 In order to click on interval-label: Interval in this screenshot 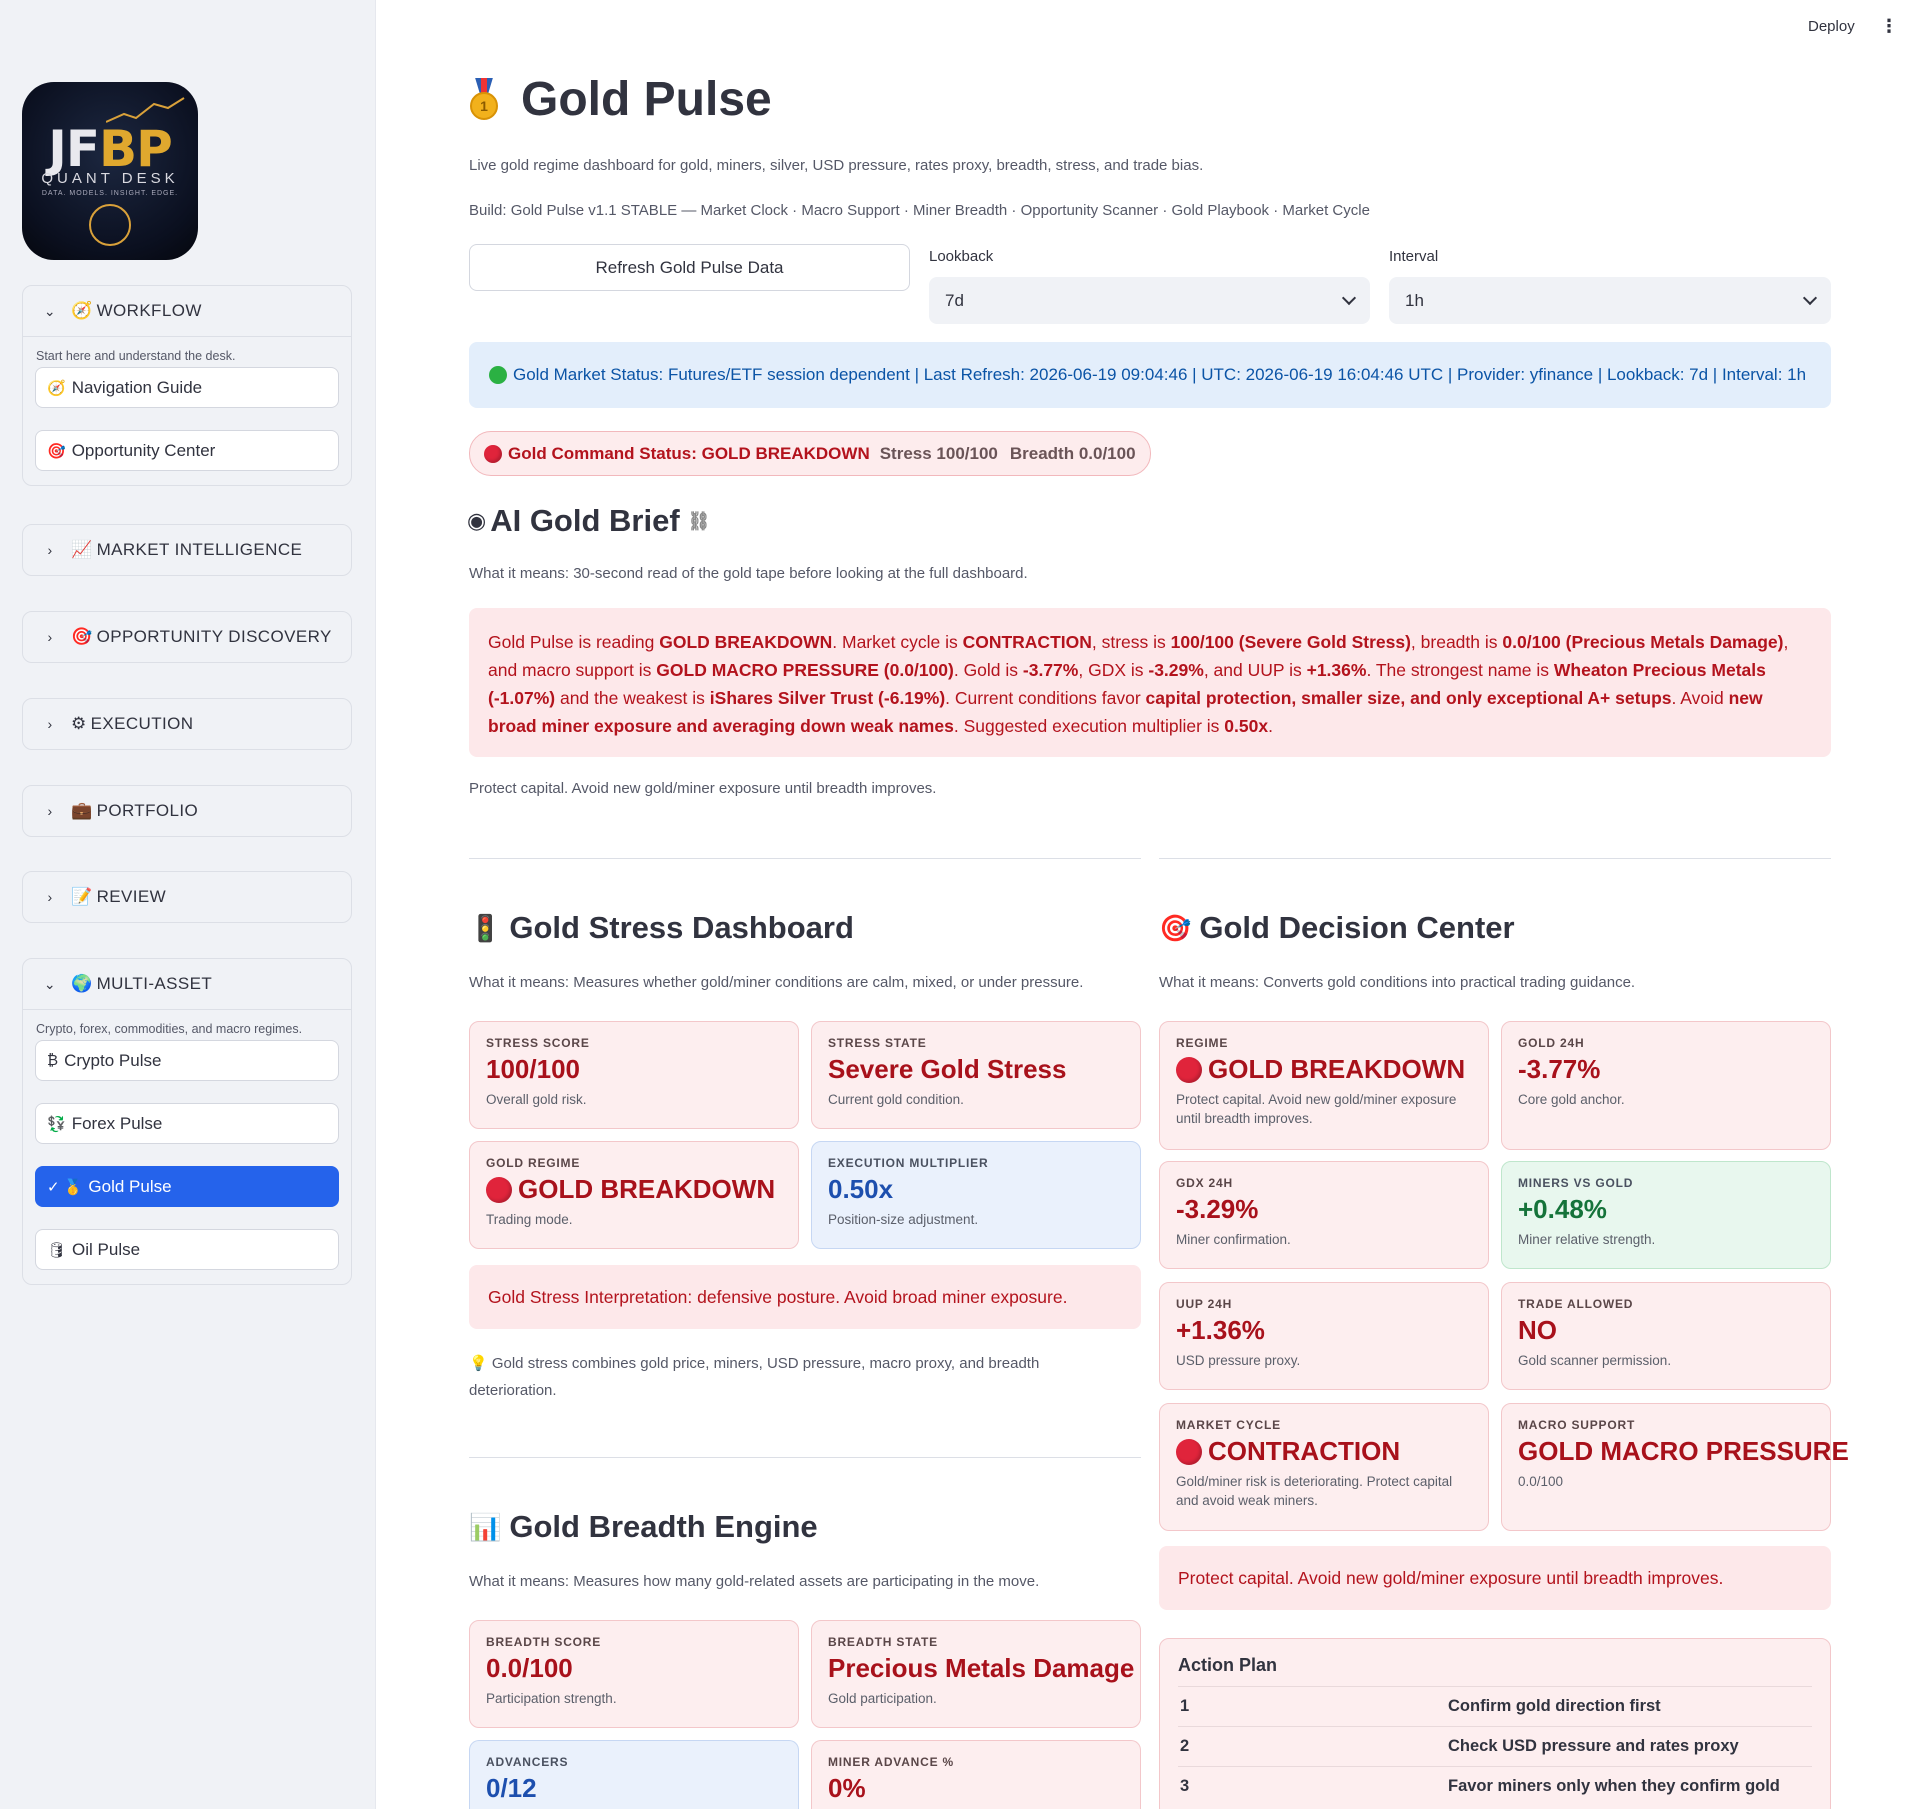, I will do `click(1414, 256)`.